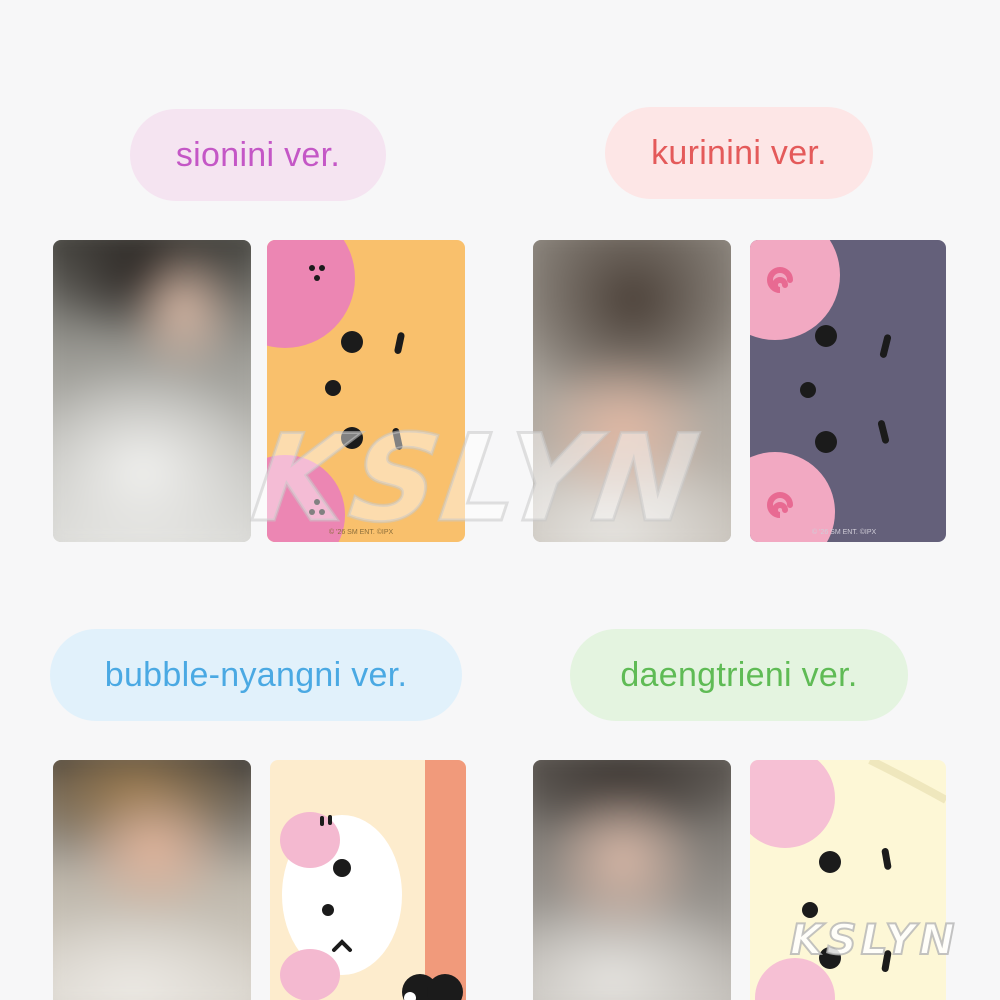 The width and height of the screenshot is (1000, 1000). I want to click on photocard-front-daengtrieni, so click(632, 880).